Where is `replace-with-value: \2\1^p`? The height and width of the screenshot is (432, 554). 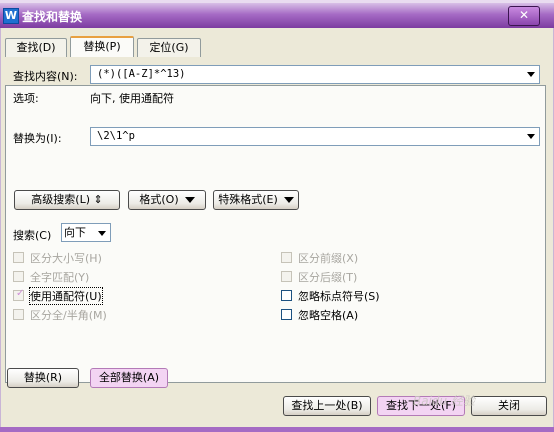 replace-with-value: \2\1^p is located at coordinates (116, 136).